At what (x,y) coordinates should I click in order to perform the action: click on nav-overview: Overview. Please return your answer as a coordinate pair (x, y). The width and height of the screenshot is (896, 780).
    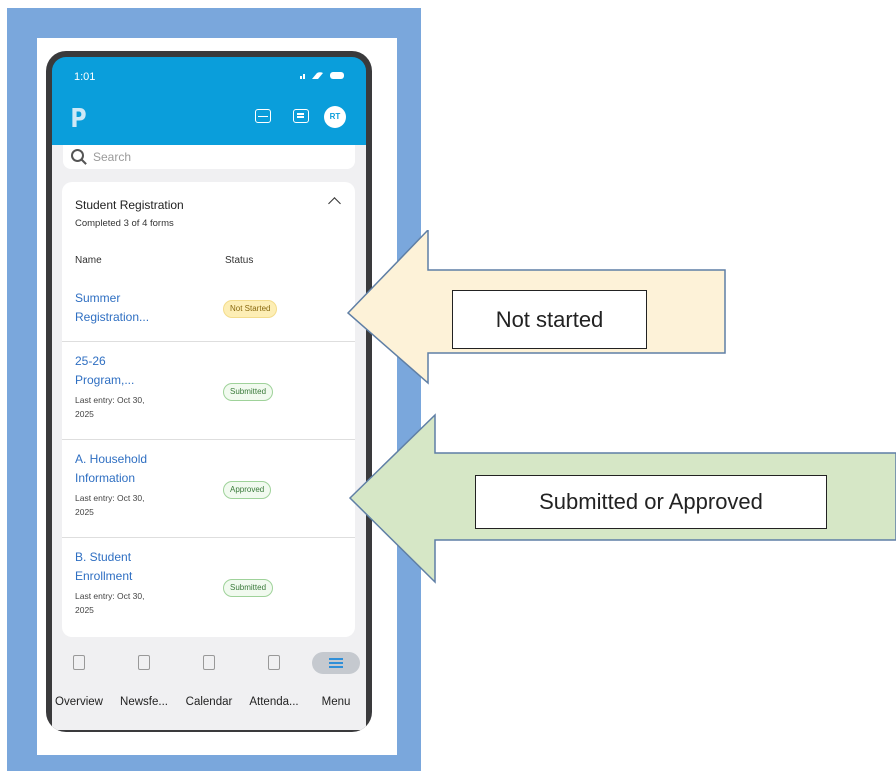
    Looking at the image, I should click on (79, 682).